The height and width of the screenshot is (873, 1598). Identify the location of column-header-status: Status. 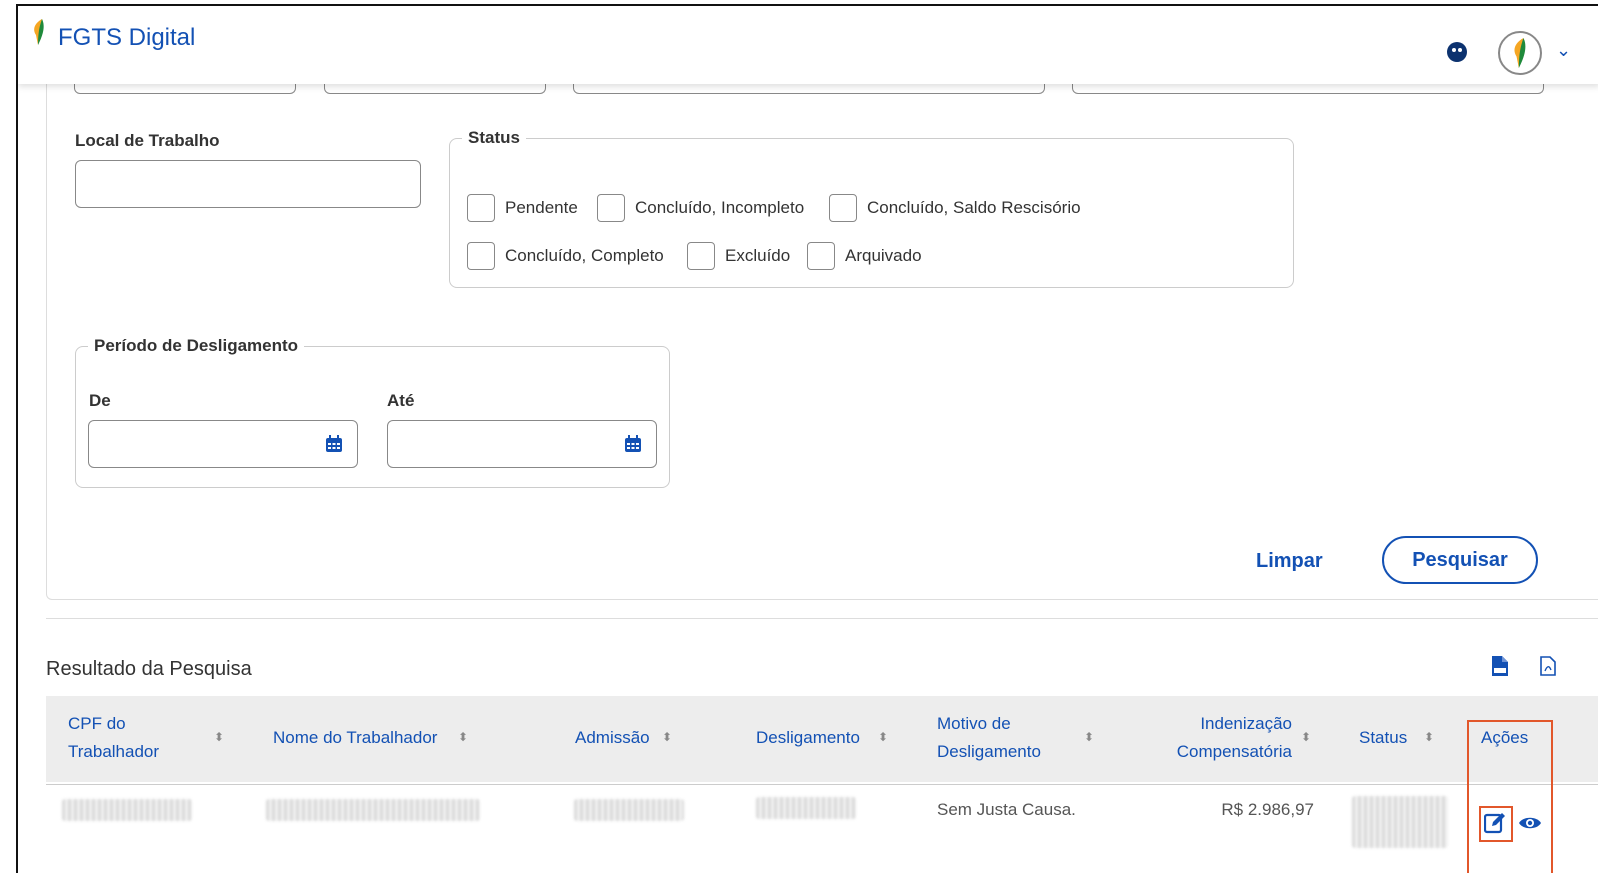
(1383, 738).